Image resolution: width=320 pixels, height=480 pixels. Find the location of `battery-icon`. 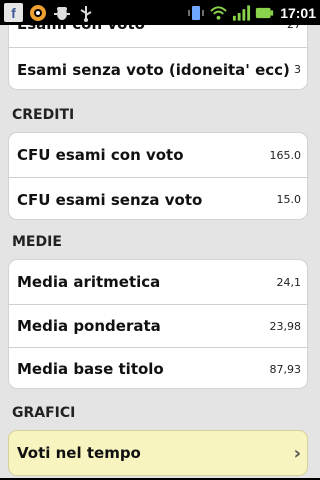

battery-icon is located at coordinates (264, 12).